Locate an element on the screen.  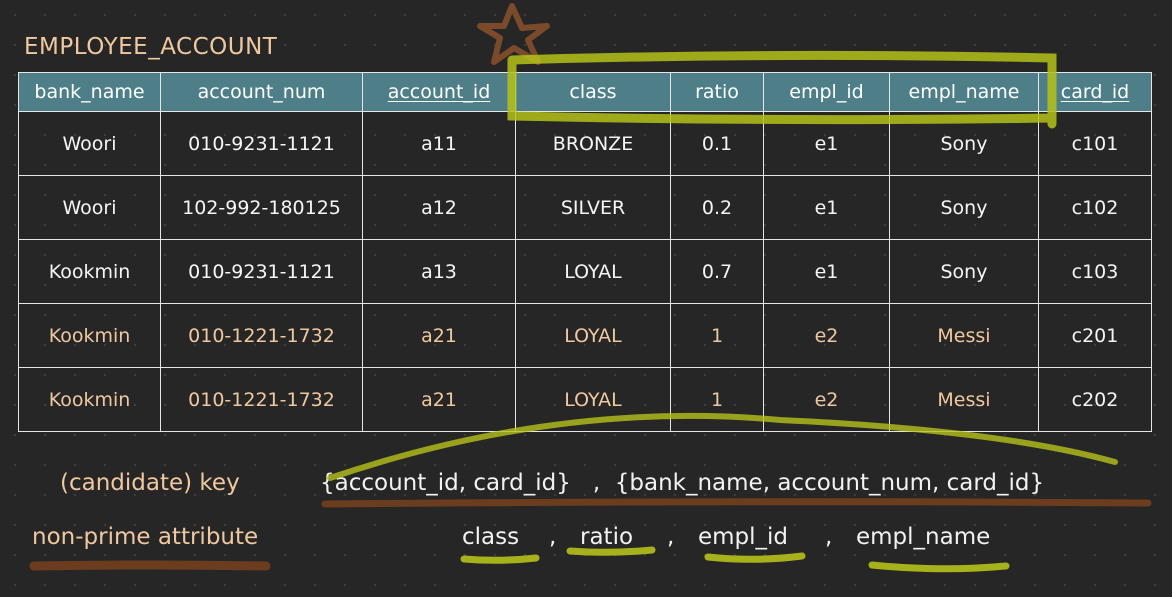
column-header-label: class is located at coordinates (593, 92).